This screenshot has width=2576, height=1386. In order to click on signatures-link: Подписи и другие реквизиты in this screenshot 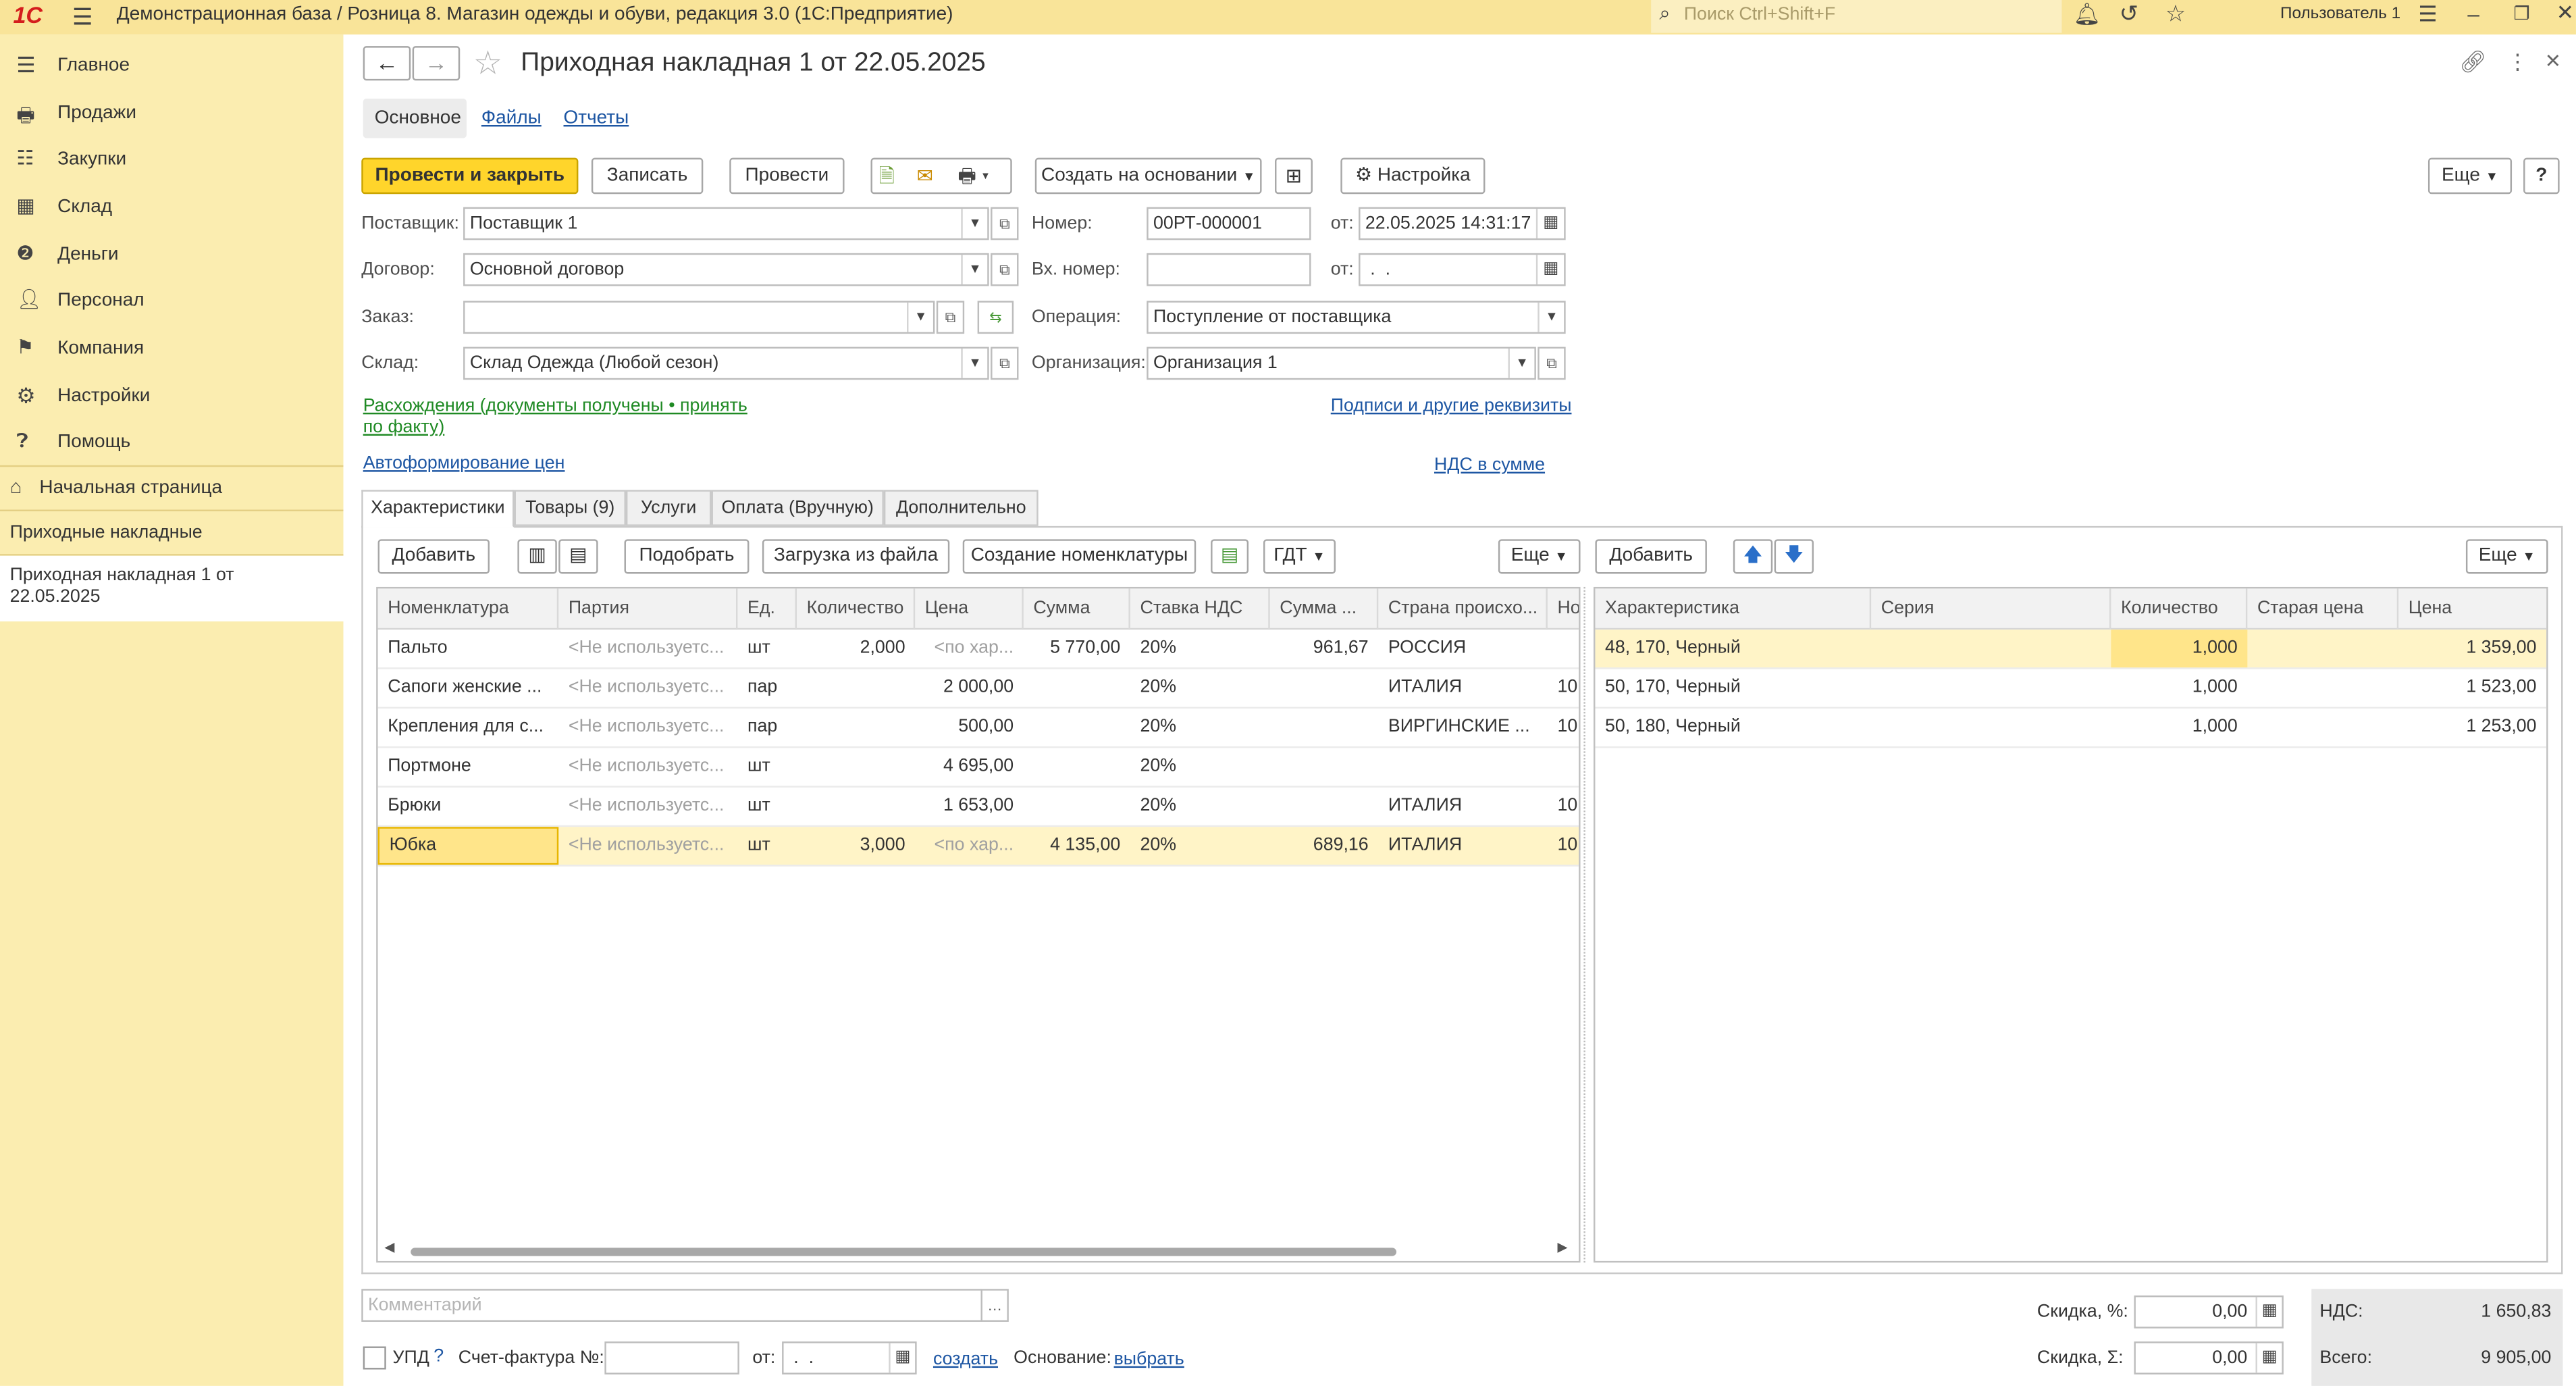, I will do `click(1452, 406)`.